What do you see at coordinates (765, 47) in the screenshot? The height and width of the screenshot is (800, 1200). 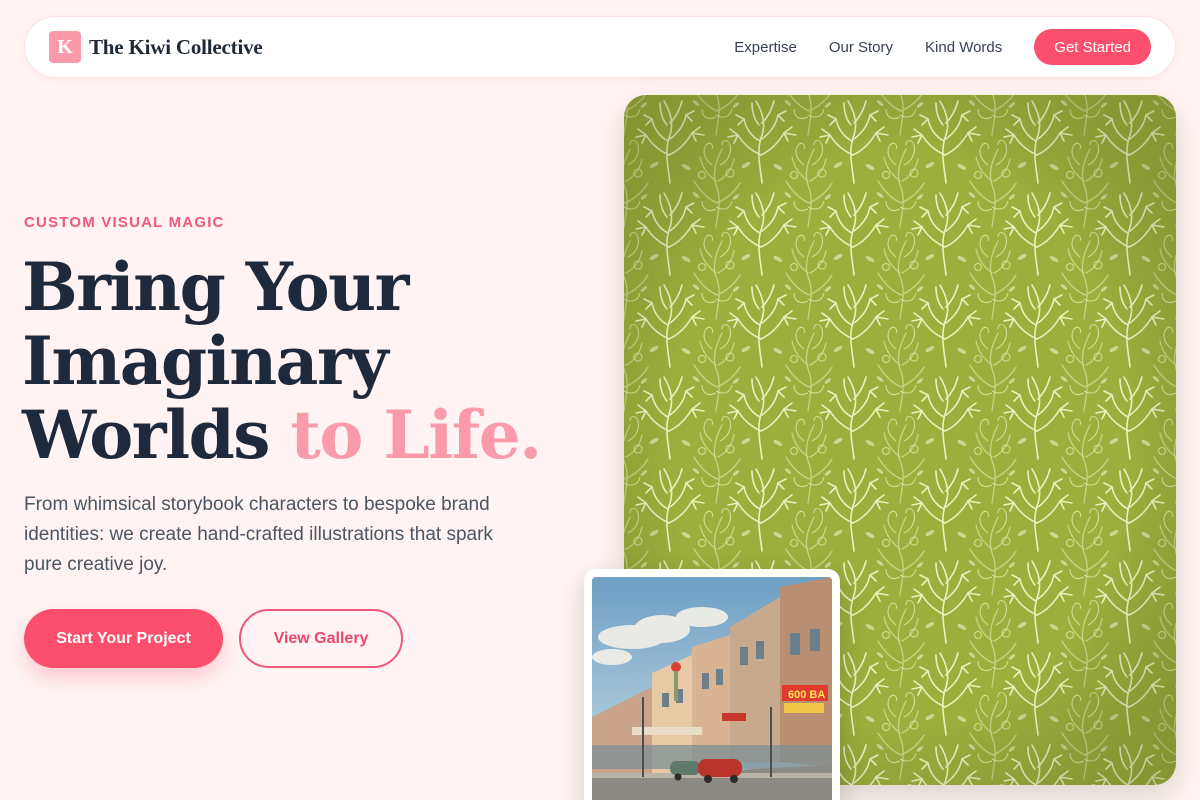 I see `nav-link-expertise: Expertise` at bounding box center [765, 47].